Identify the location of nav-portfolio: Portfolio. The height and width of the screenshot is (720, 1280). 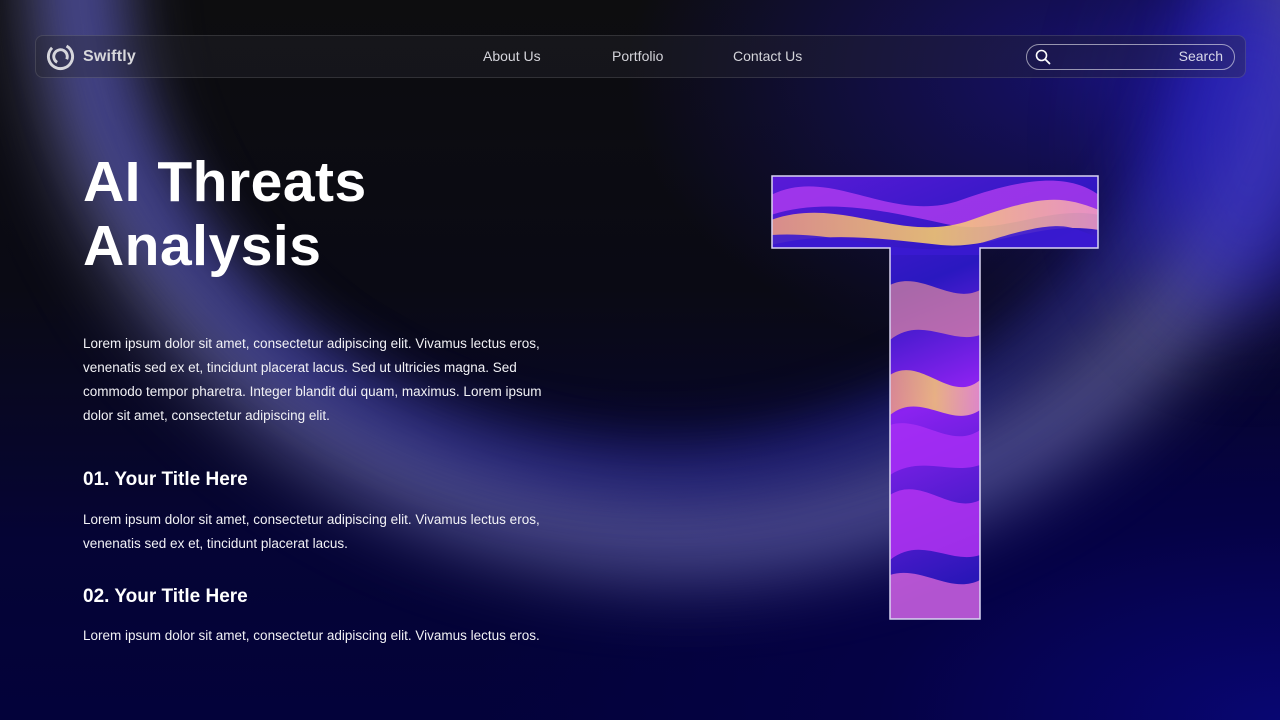
(637, 56).